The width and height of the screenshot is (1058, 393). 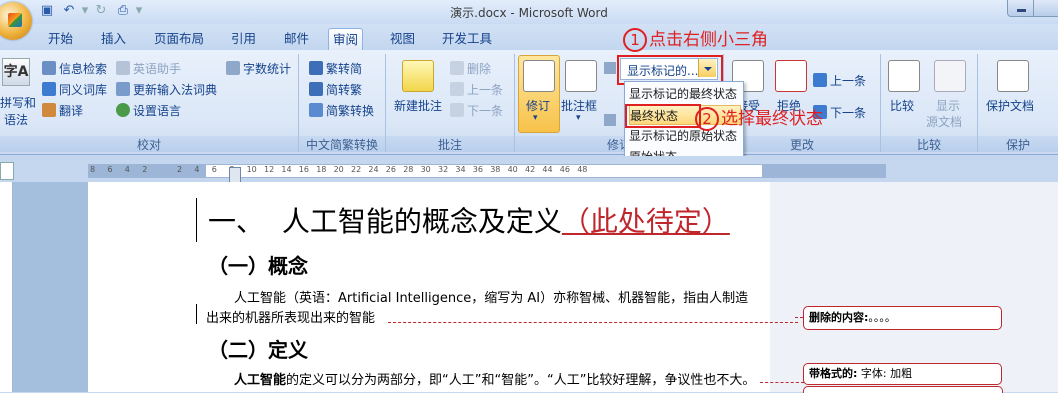 I want to click on heading-2-definition: （二）定义, so click(x=258, y=350).